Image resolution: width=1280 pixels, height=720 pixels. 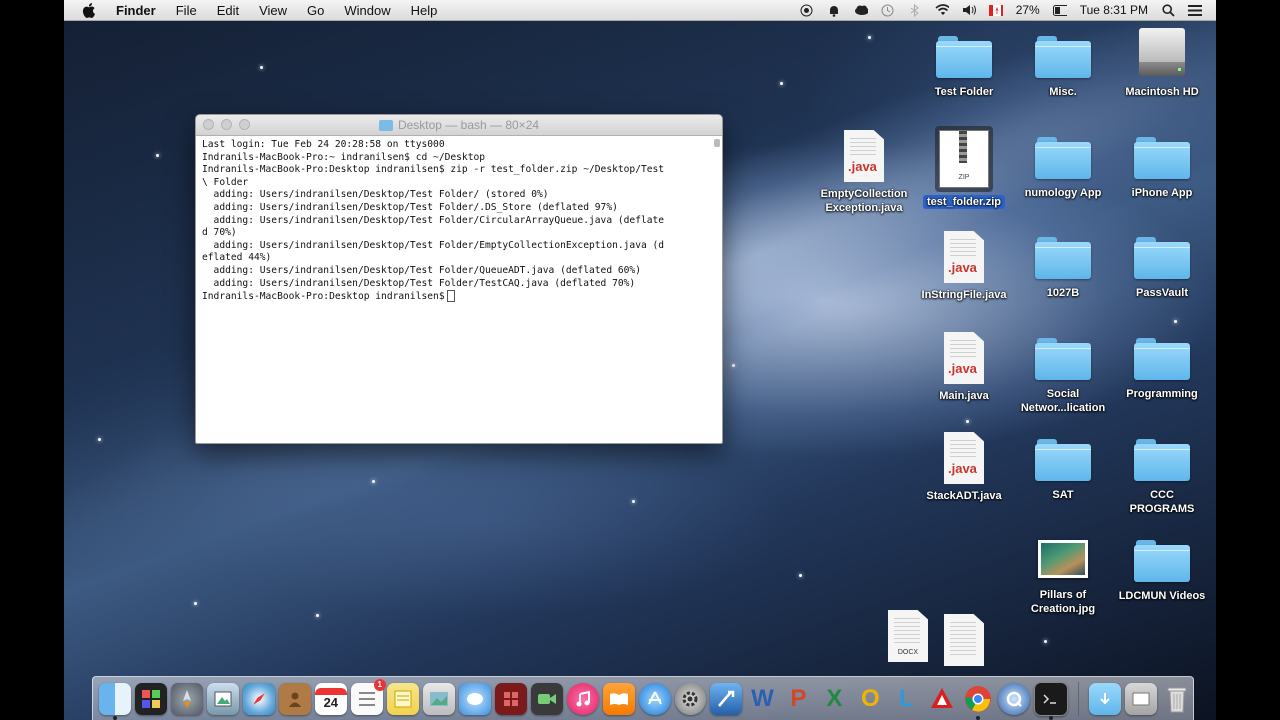 What do you see at coordinates (618, 699) in the screenshot?
I see `ibooks-icon` at bounding box center [618, 699].